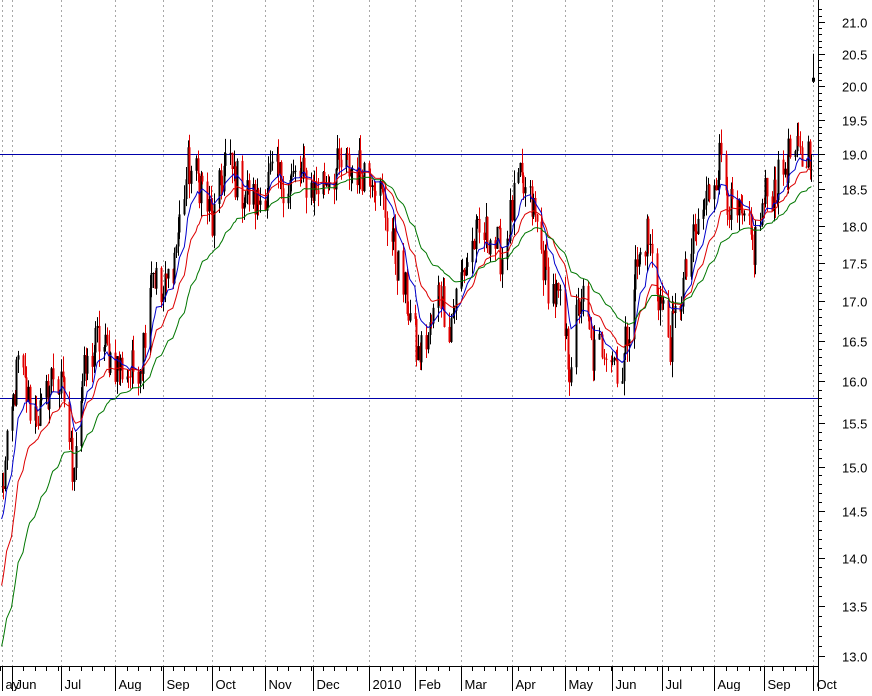 This screenshot has width=872, height=696. I want to click on x-tick-label: Apr, so click(526, 684).